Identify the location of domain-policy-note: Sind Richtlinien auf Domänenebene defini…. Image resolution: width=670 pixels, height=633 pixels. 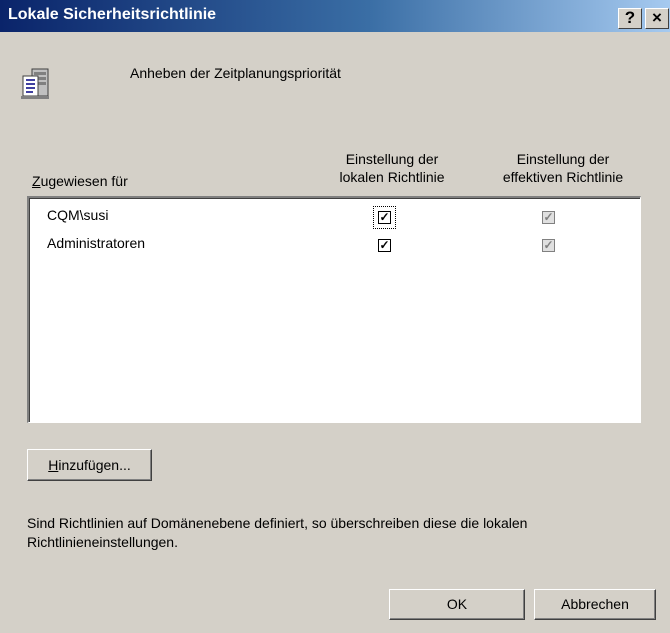
(277, 532).